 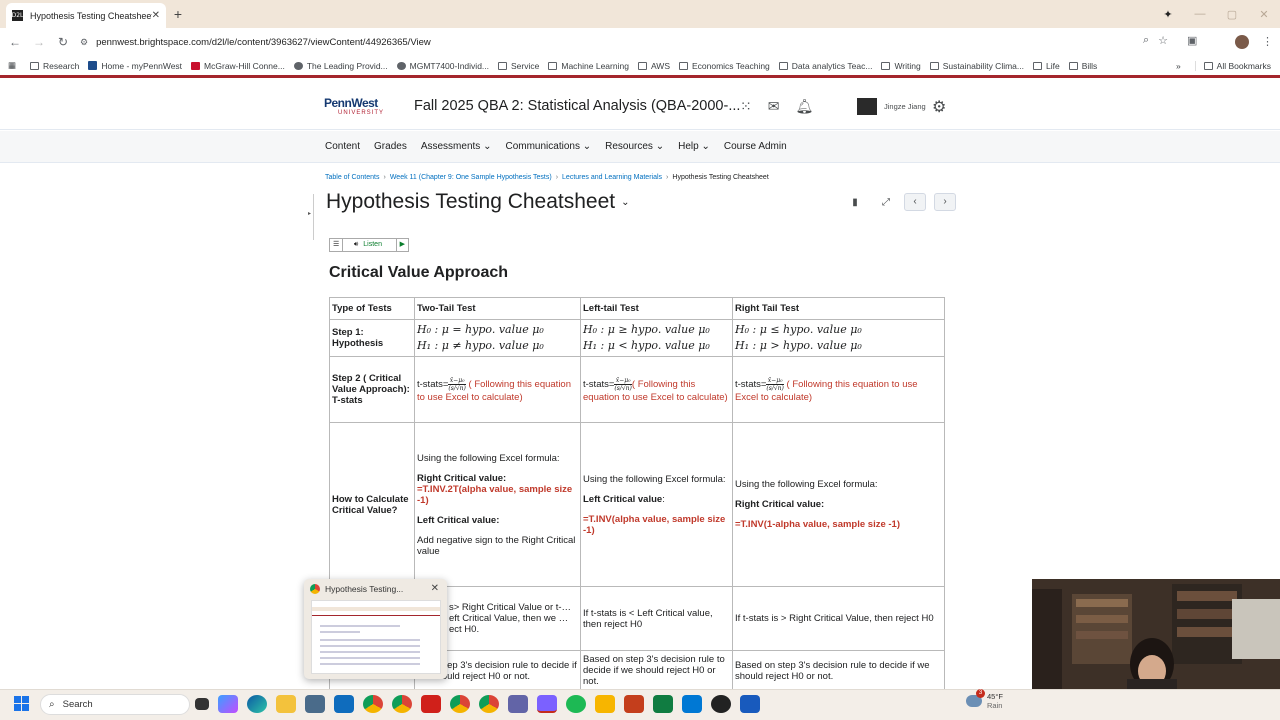 What do you see at coordinates (376, 637) in the screenshot?
I see `preview-thumbnail` at bounding box center [376, 637].